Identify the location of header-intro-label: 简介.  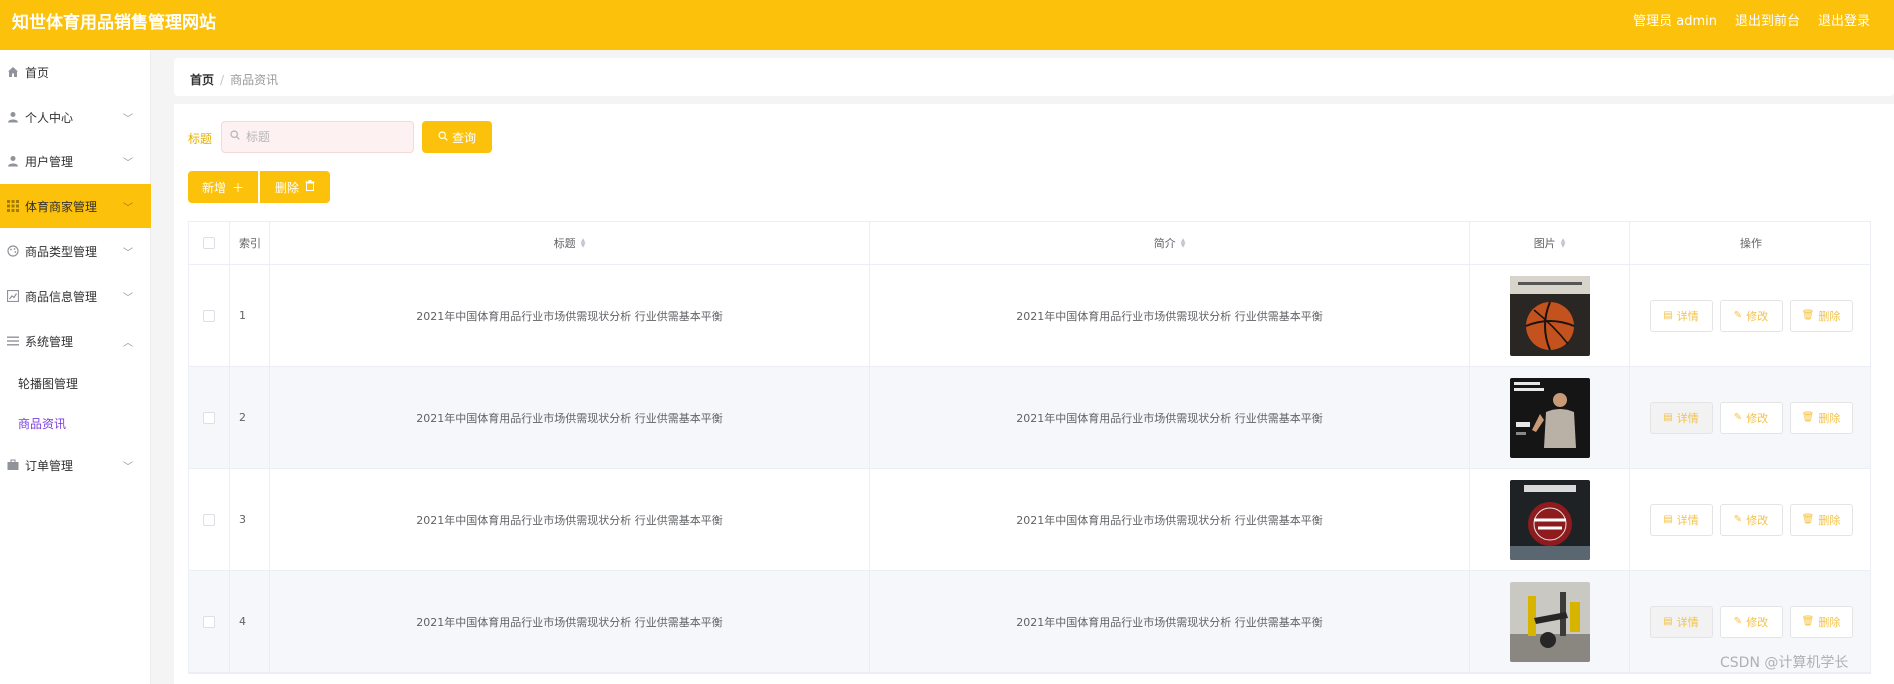
(1164, 243).